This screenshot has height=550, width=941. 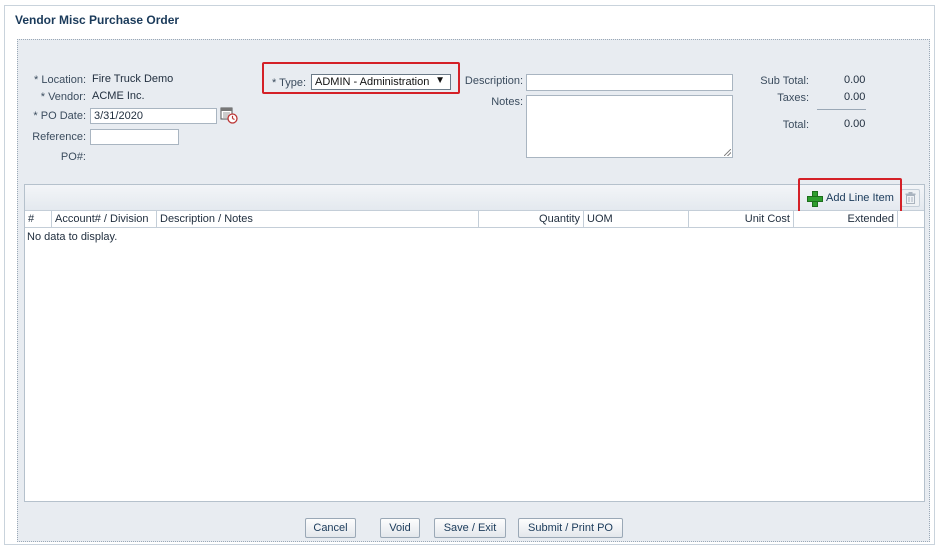 I want to click on cancel-button: Cancel, so click(x=330, y=528).